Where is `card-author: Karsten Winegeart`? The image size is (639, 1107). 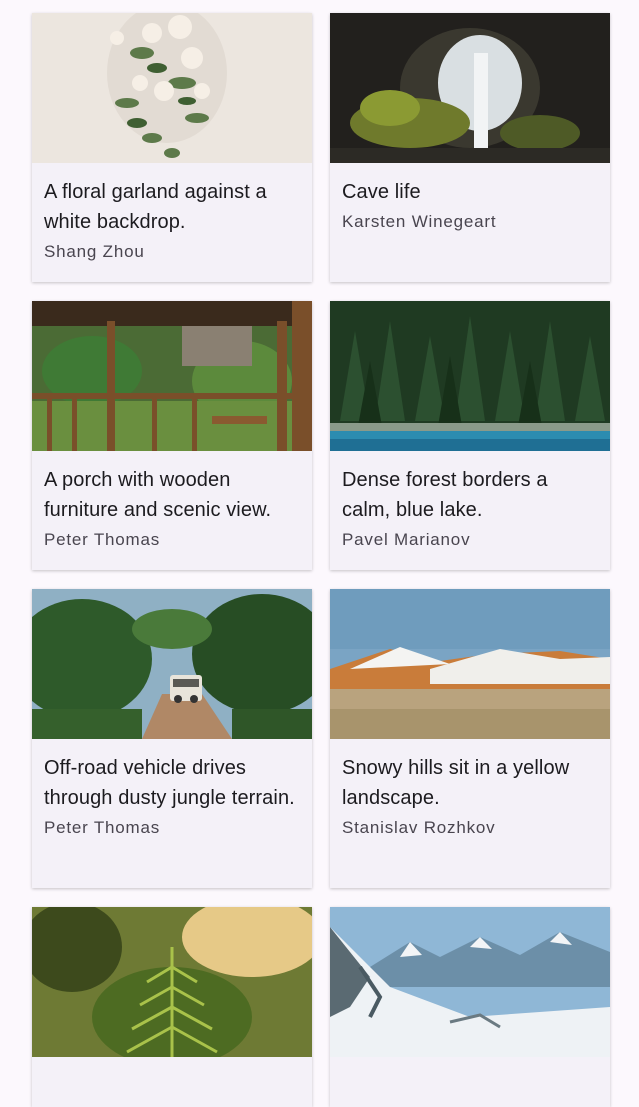 card-author: Karsten Winegeart is located at coordinates (419, 221).